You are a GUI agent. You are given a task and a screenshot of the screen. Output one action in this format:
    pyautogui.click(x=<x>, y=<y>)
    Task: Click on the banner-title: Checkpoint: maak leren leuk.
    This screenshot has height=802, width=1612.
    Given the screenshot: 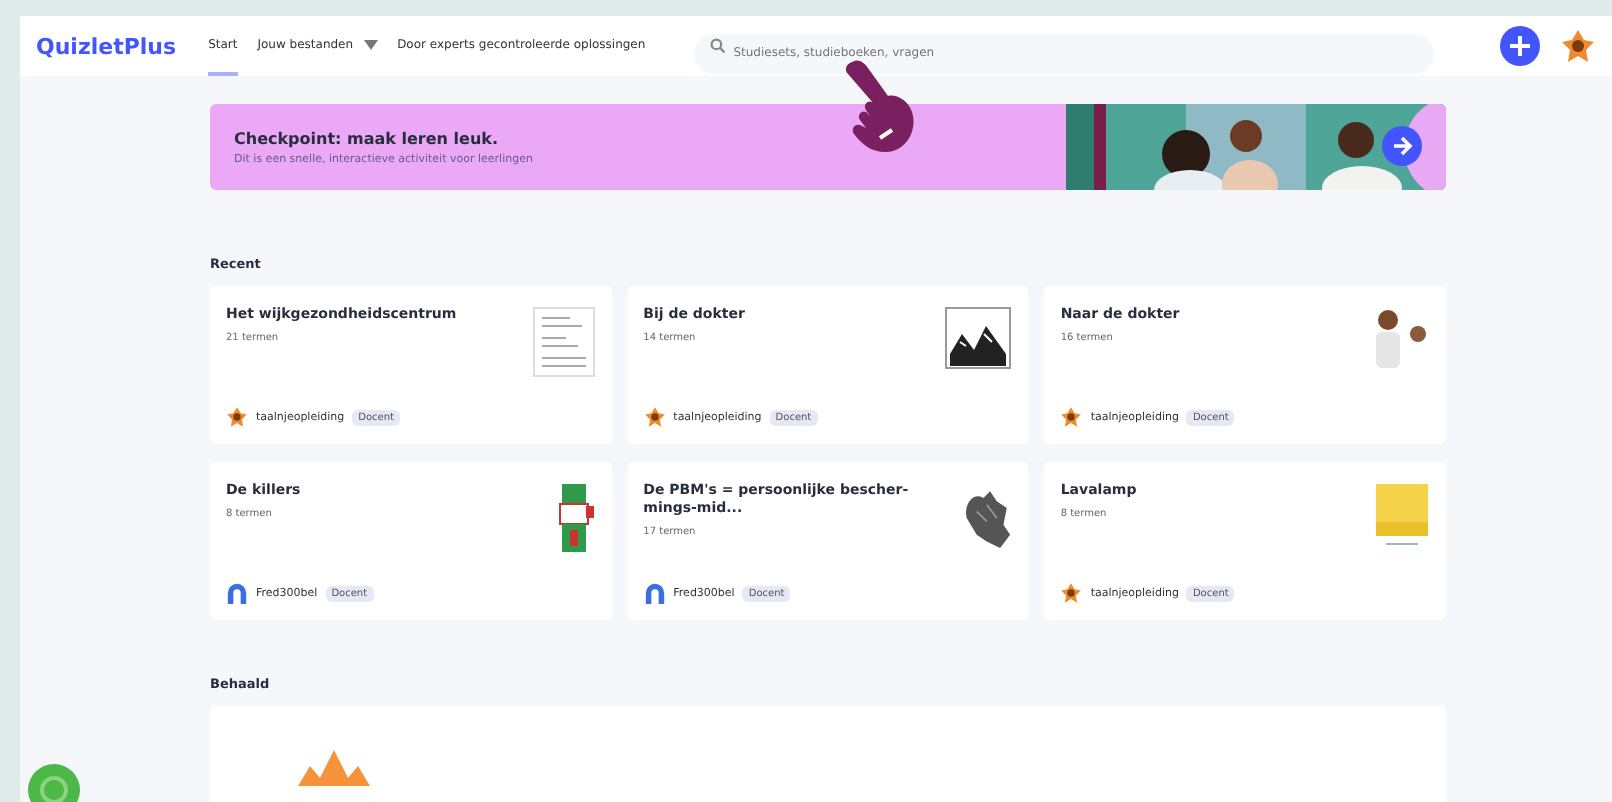 What is the action you would take?
    pyautogui.click(x=367, y=138)
    